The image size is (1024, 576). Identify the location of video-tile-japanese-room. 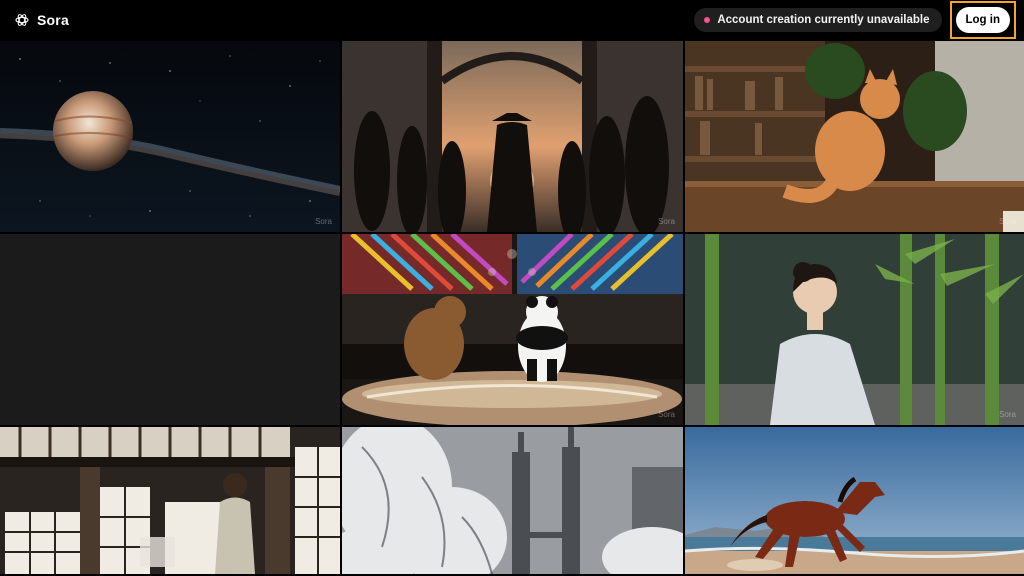
(170, 500).